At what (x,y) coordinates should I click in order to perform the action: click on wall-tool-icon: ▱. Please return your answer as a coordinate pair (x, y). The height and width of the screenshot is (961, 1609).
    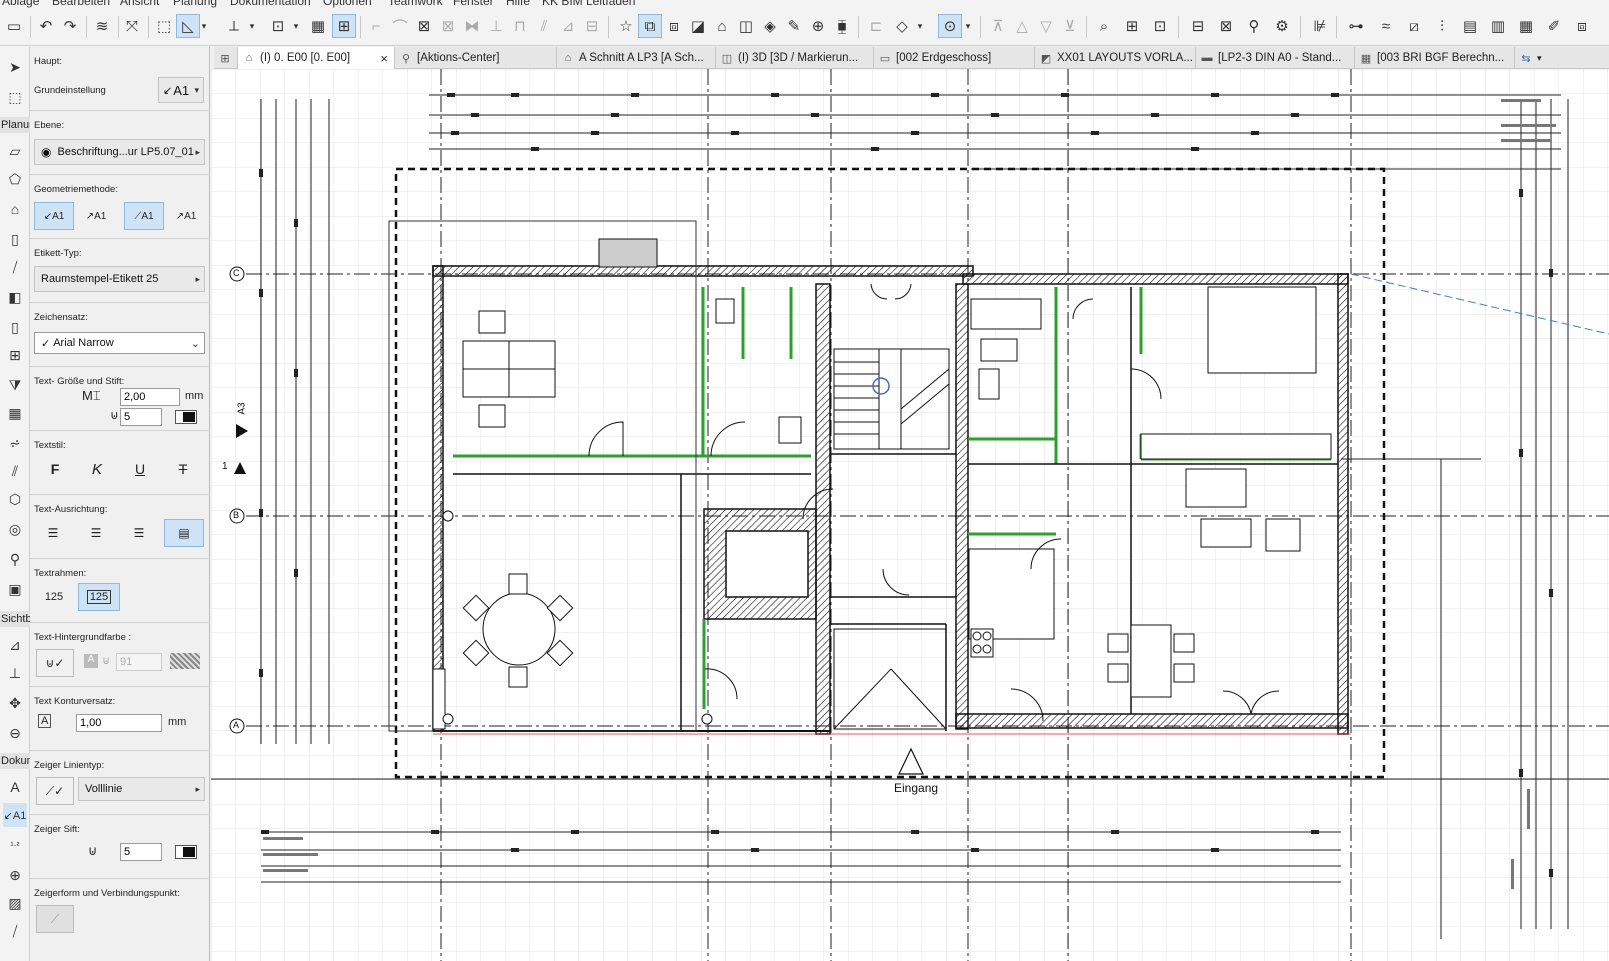
    Looking at the image, I should click on (15, 151).